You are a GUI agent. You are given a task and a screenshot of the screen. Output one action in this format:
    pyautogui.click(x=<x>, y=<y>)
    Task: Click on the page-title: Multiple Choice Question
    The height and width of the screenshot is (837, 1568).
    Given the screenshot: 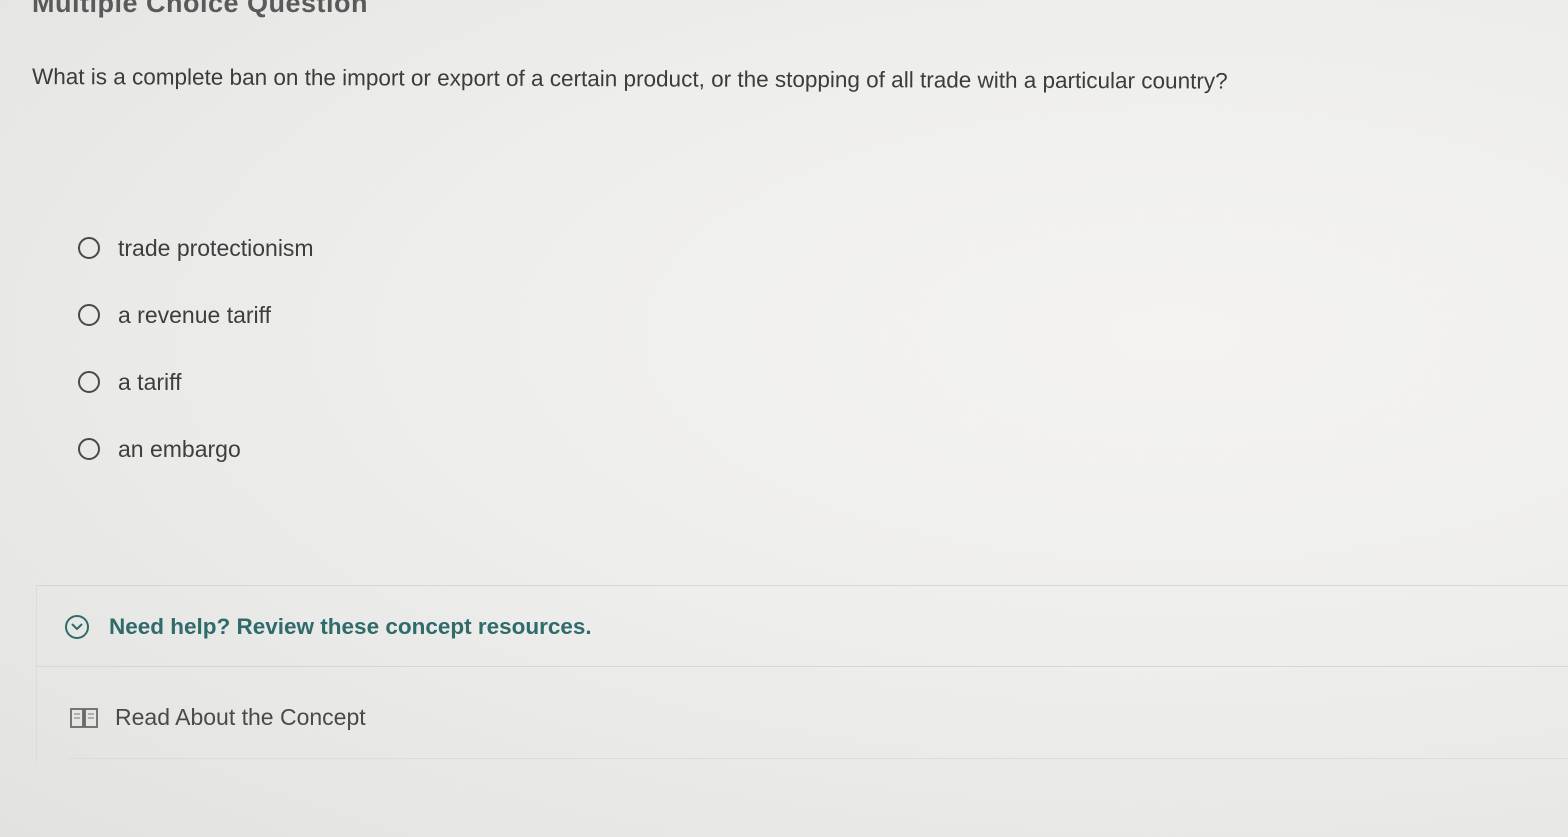 What is the action you would take?
    pyautogui.click(x=200, y=9)
    